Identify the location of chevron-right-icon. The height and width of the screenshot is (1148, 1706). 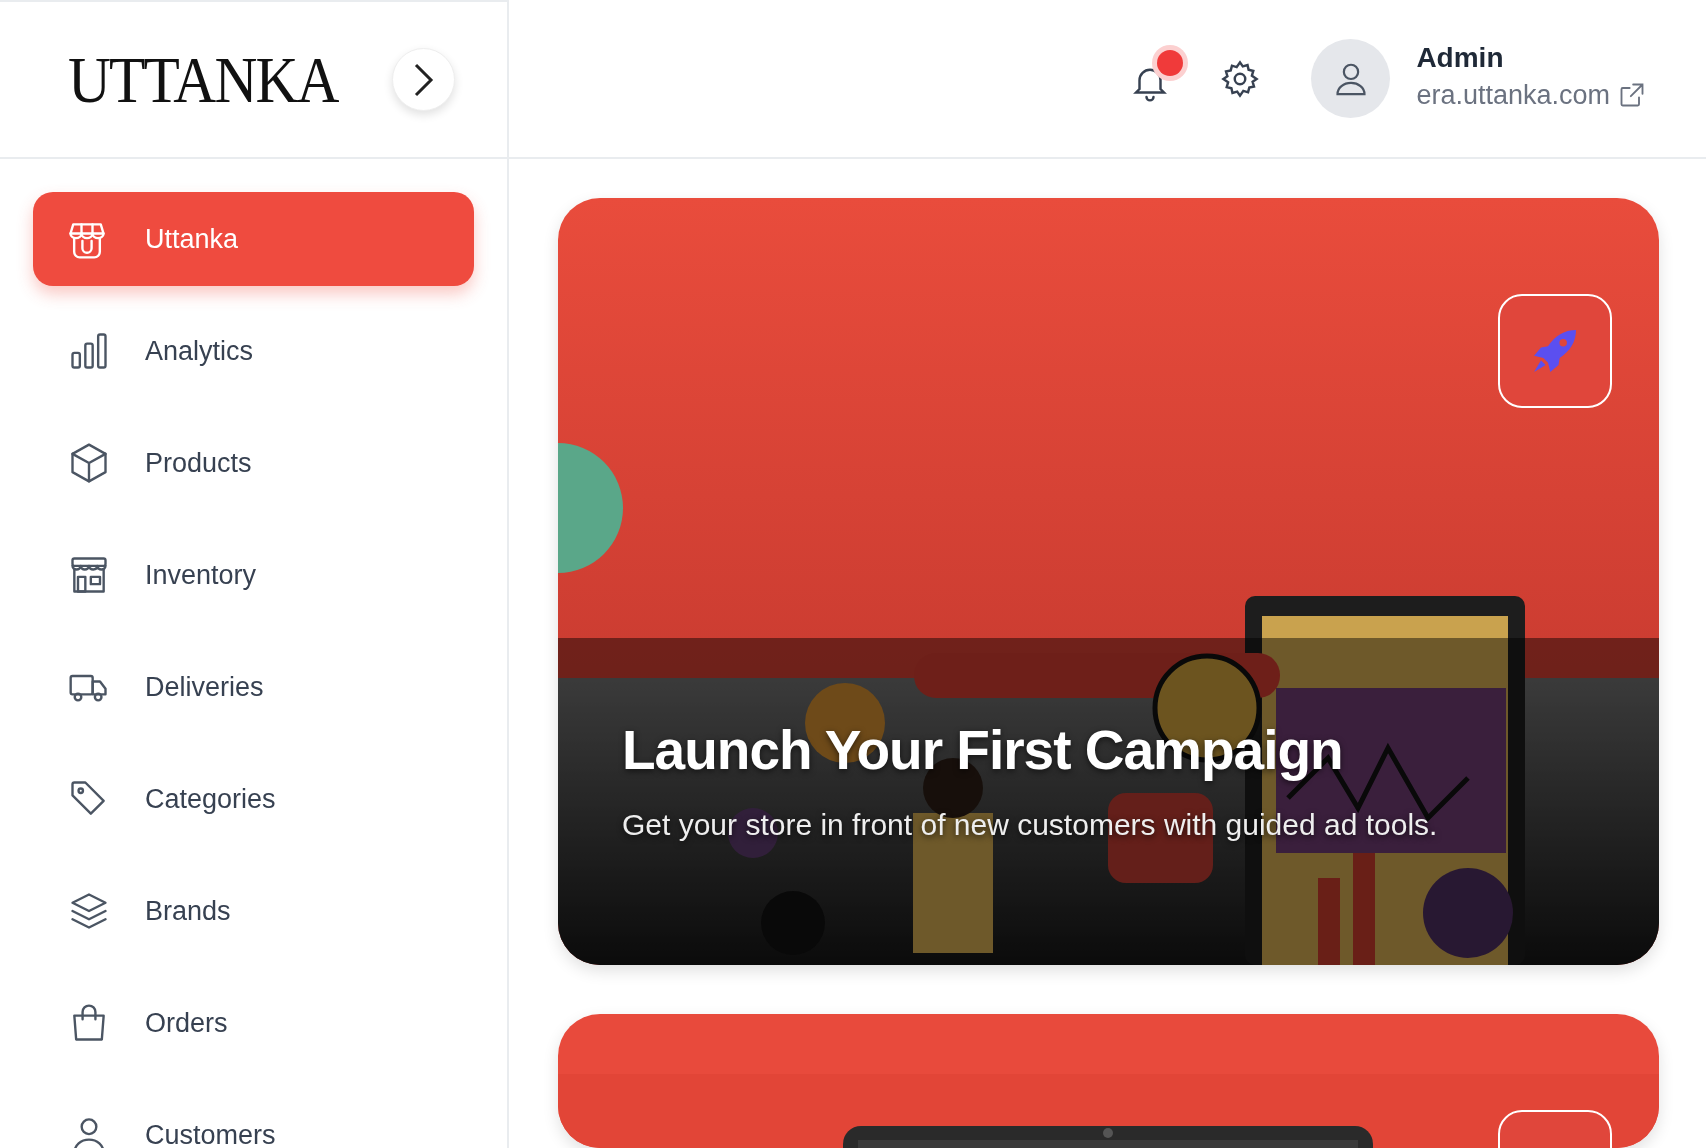
(423, 79).